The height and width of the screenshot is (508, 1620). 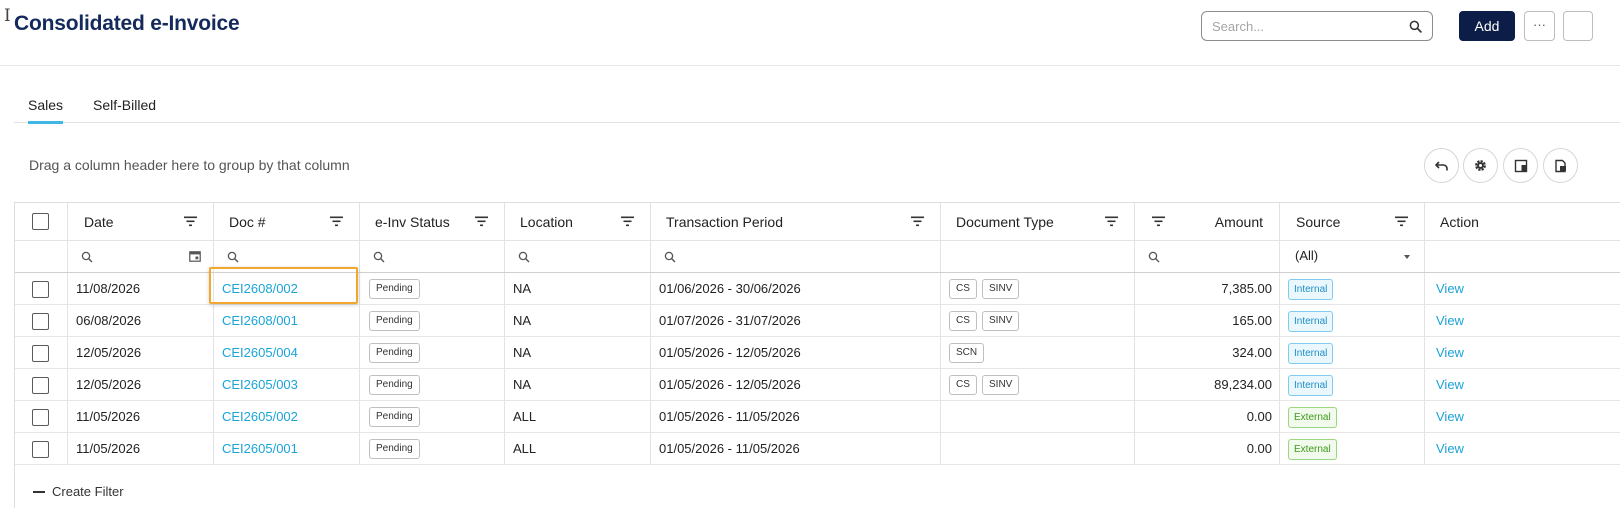 I want to click on period-value: 01/05/2026 - 12/05/2026, so click(x=730, y=352).